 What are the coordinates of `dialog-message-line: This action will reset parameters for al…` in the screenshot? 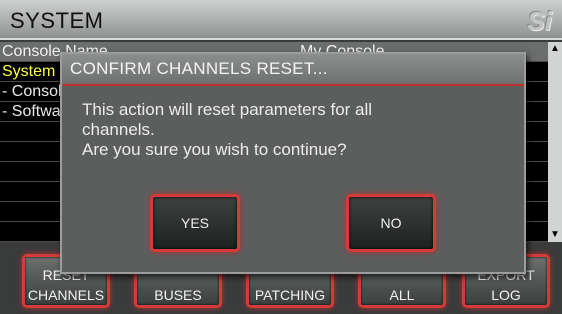 It's located at (227, 109).